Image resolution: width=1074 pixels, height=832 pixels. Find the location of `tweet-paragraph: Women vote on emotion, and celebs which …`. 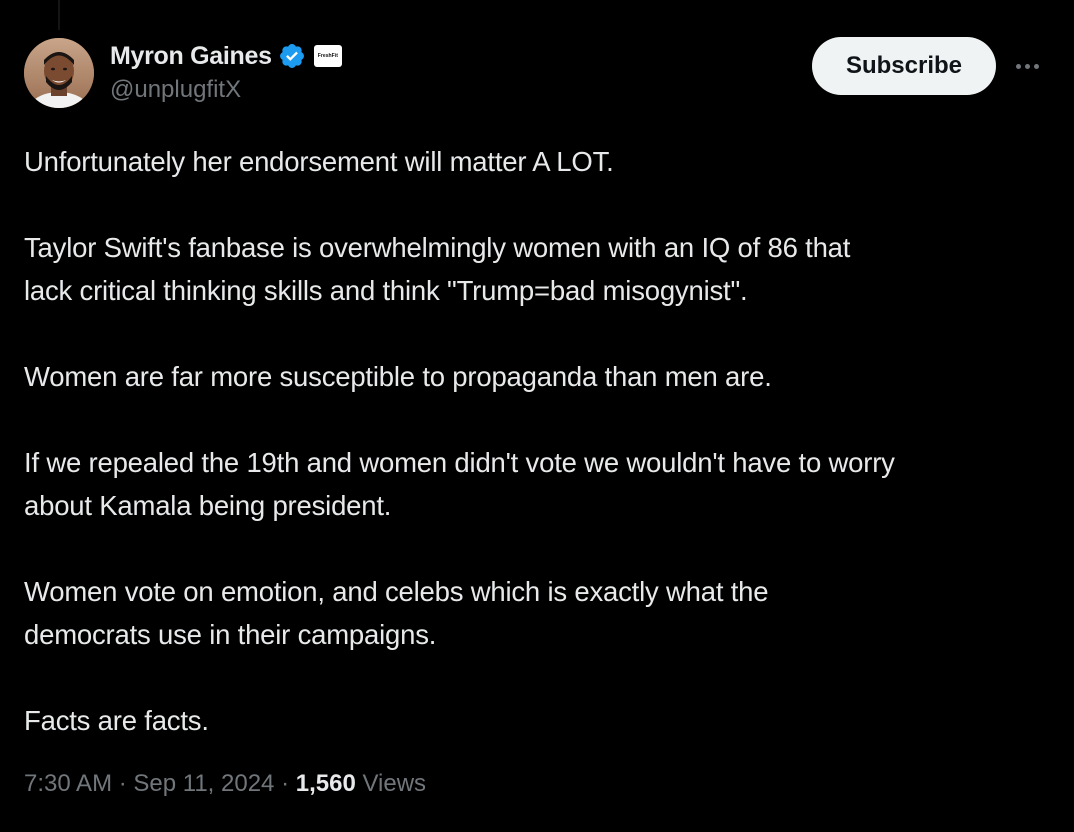

tweet-paragraph: Women vote on emotion, and celebs which … is located at coordinates (396, 613).